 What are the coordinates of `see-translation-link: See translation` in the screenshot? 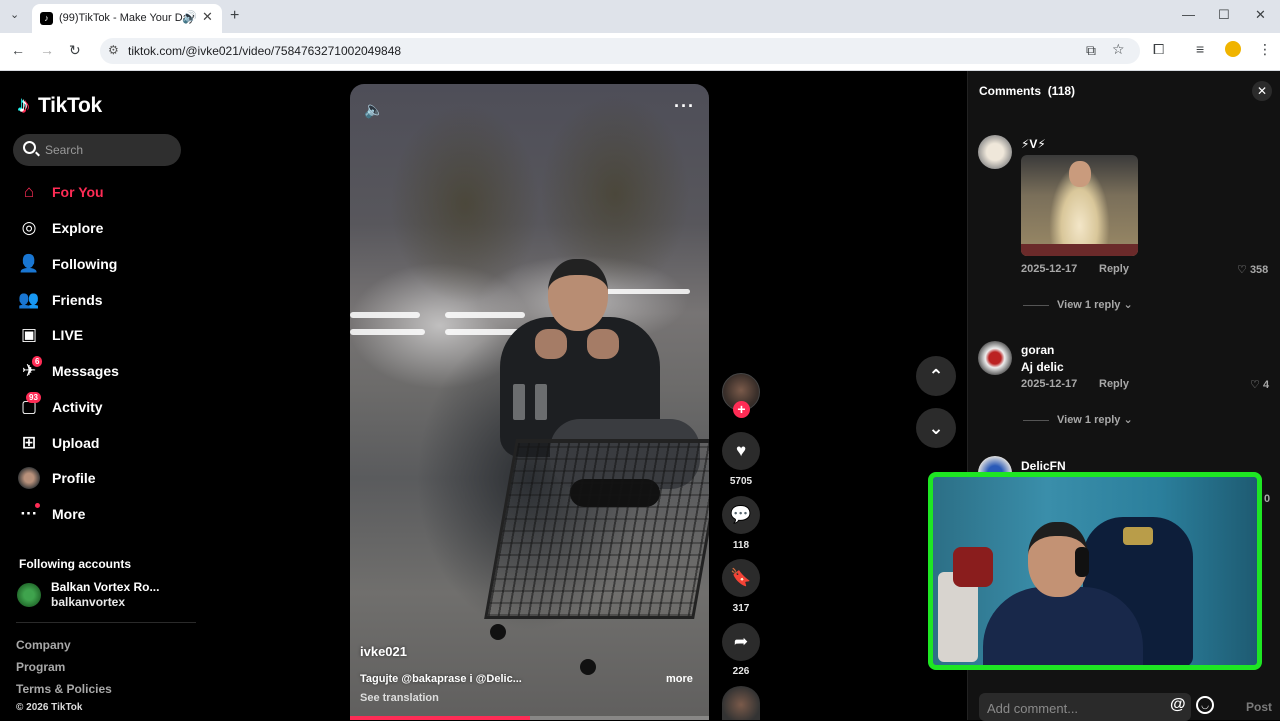 It's located at (399, 698).